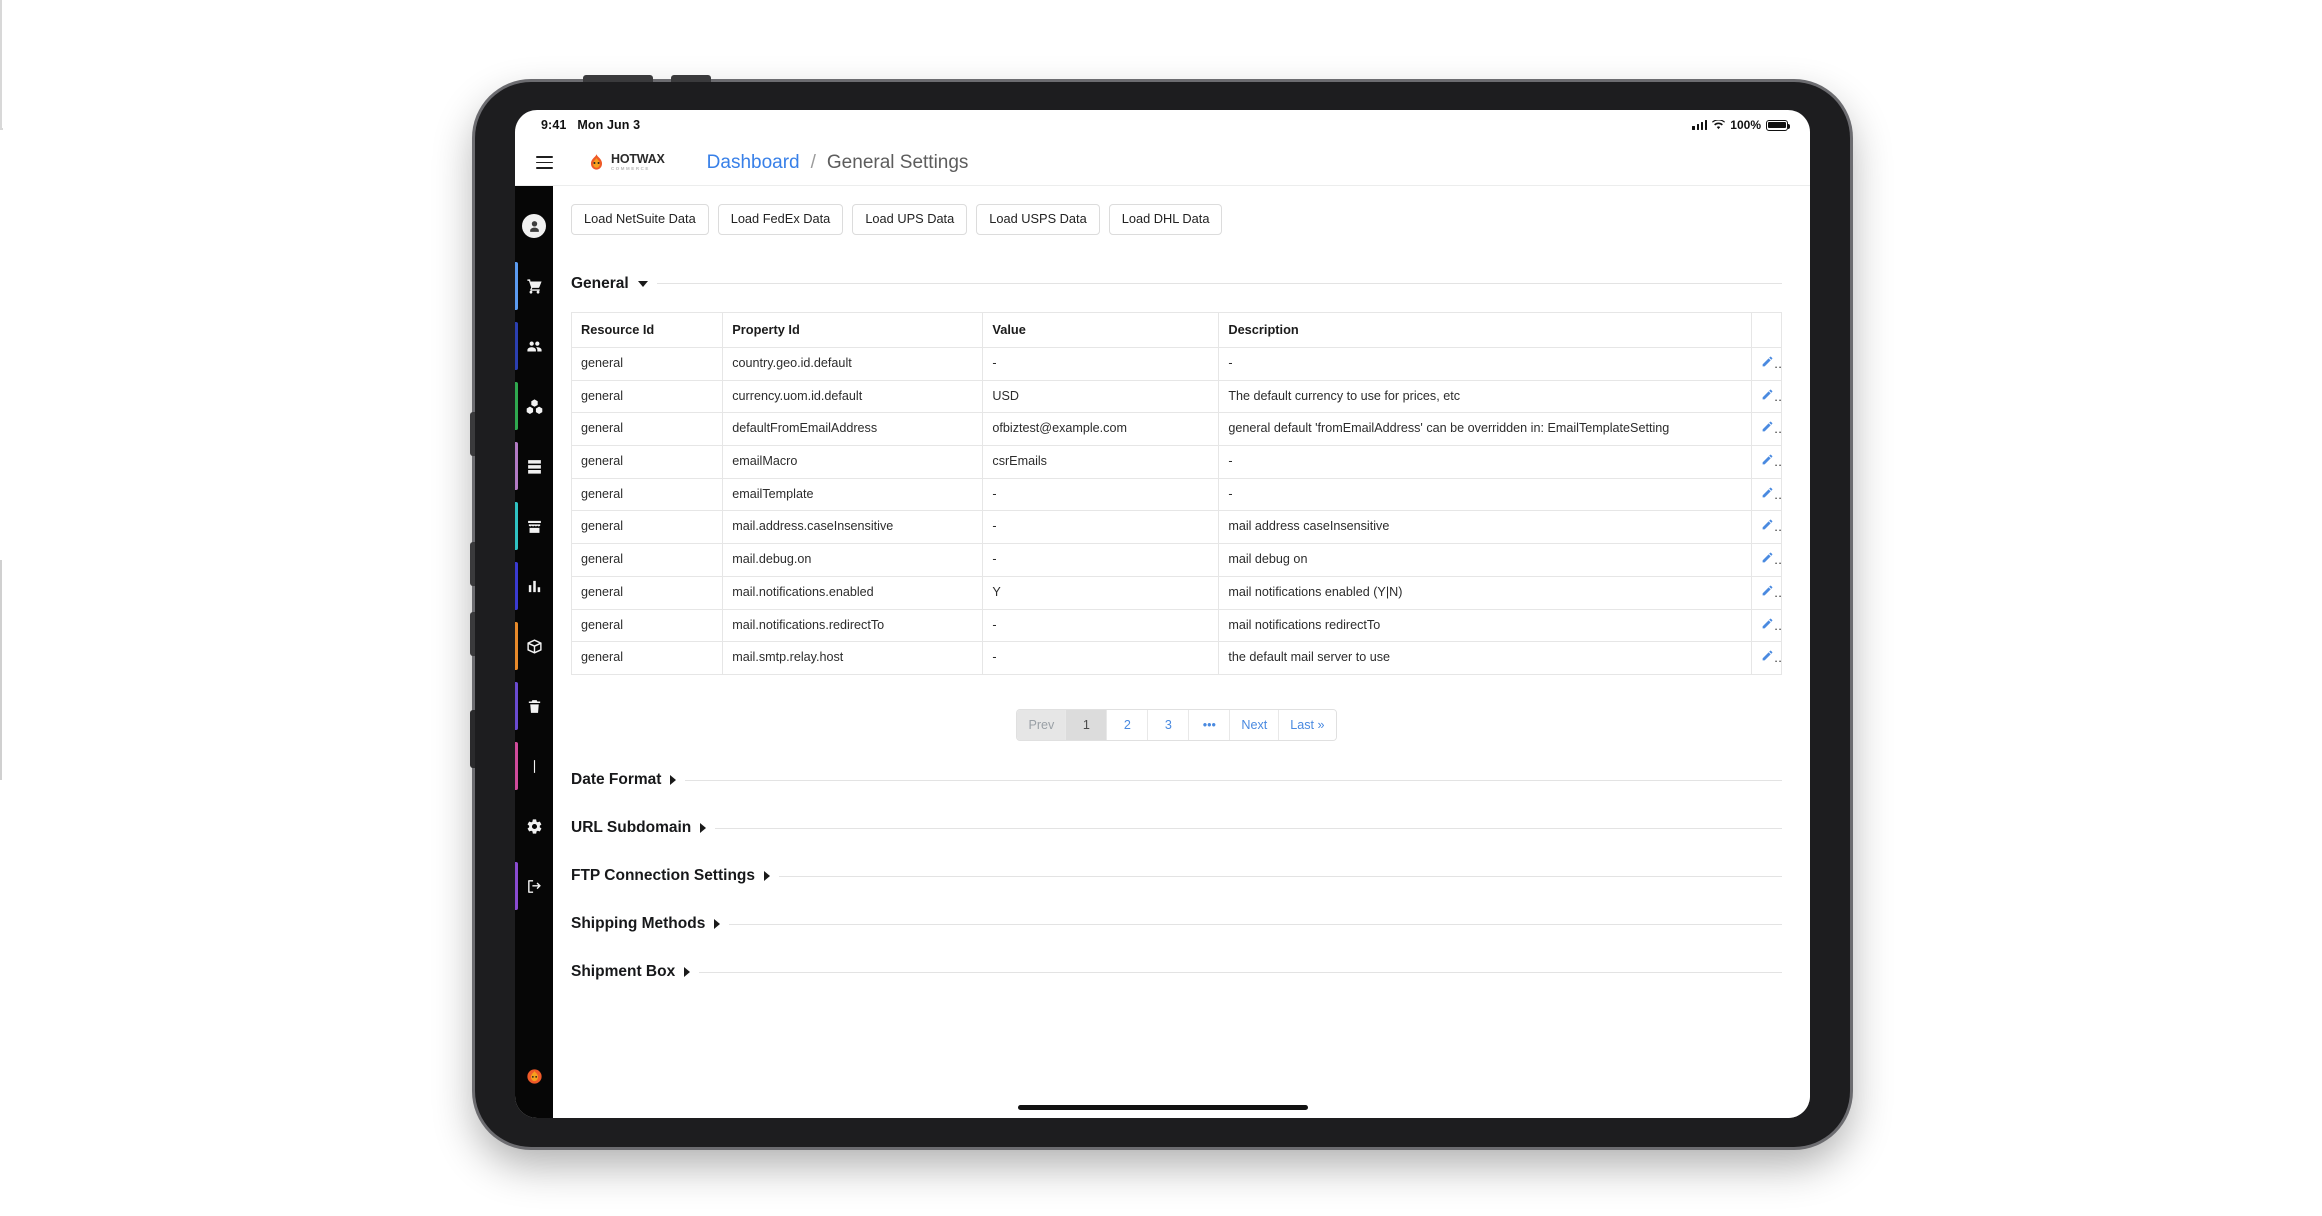 The width and height of the screenshot is (2322, 1216). Describe the element at coordinates (1485, 363) in the screenshot. I see `cell-description: -` at that location.